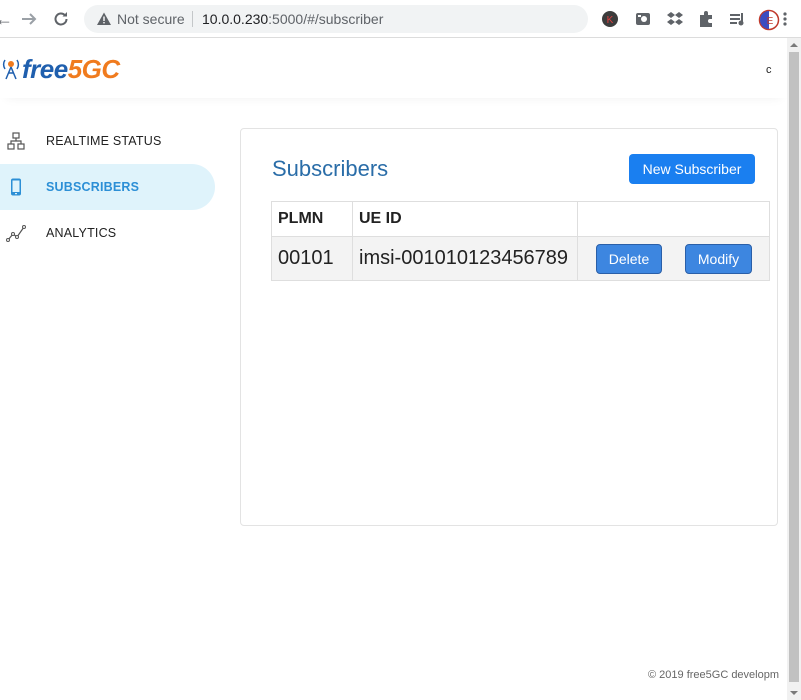 The image size is (801, 700). I want to click on footer-copyright: © 2019 free5GC developm, so click(714, 675).